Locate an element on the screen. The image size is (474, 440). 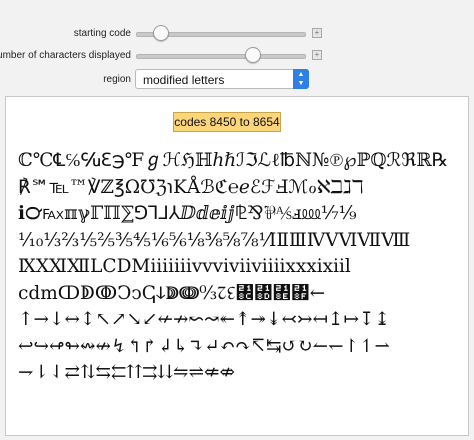
slider-track is located at coordinates (221, 56).